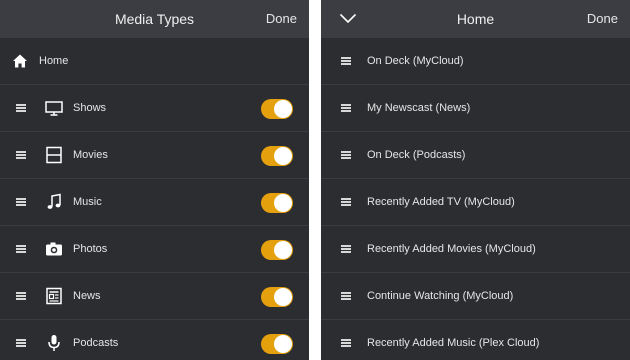  I want to click on section-label: On Deck (Podcasts), so click(416, 155).